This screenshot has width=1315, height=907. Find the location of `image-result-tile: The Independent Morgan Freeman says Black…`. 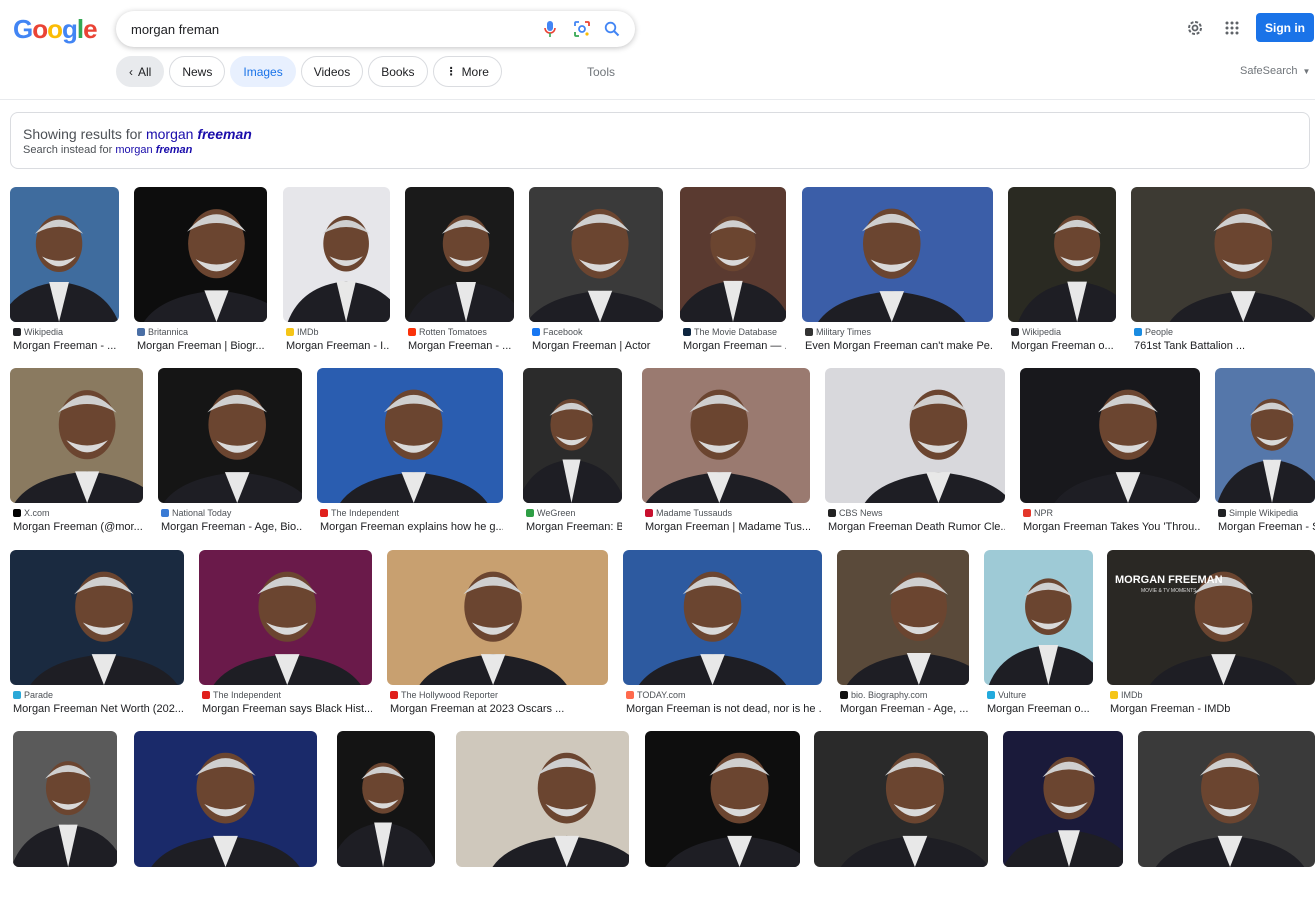

image-result-tile: The Independent Morgan Freeman says Black… is located at coordinates (285, 637).